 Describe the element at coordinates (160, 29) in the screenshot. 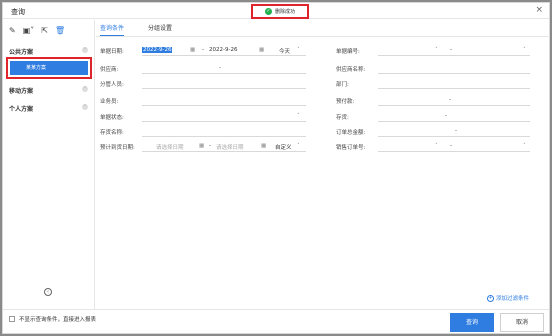

I see `tab-group-settings: 分组设置` at that location.